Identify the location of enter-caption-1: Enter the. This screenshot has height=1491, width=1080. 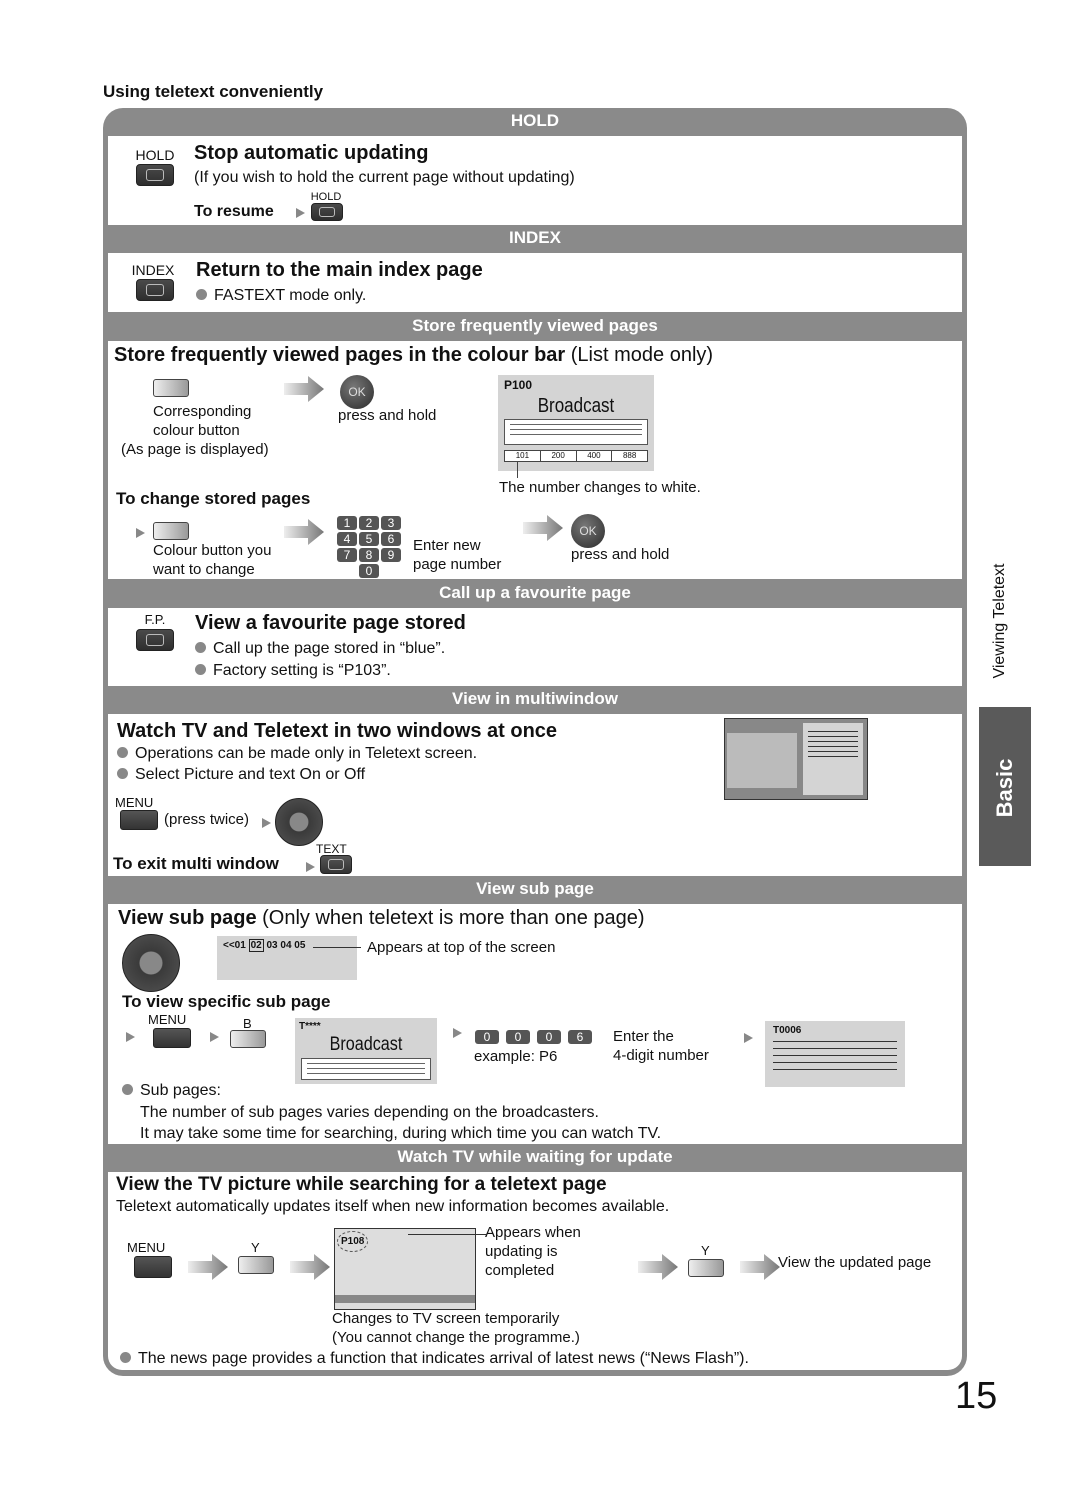
(643, 1036).